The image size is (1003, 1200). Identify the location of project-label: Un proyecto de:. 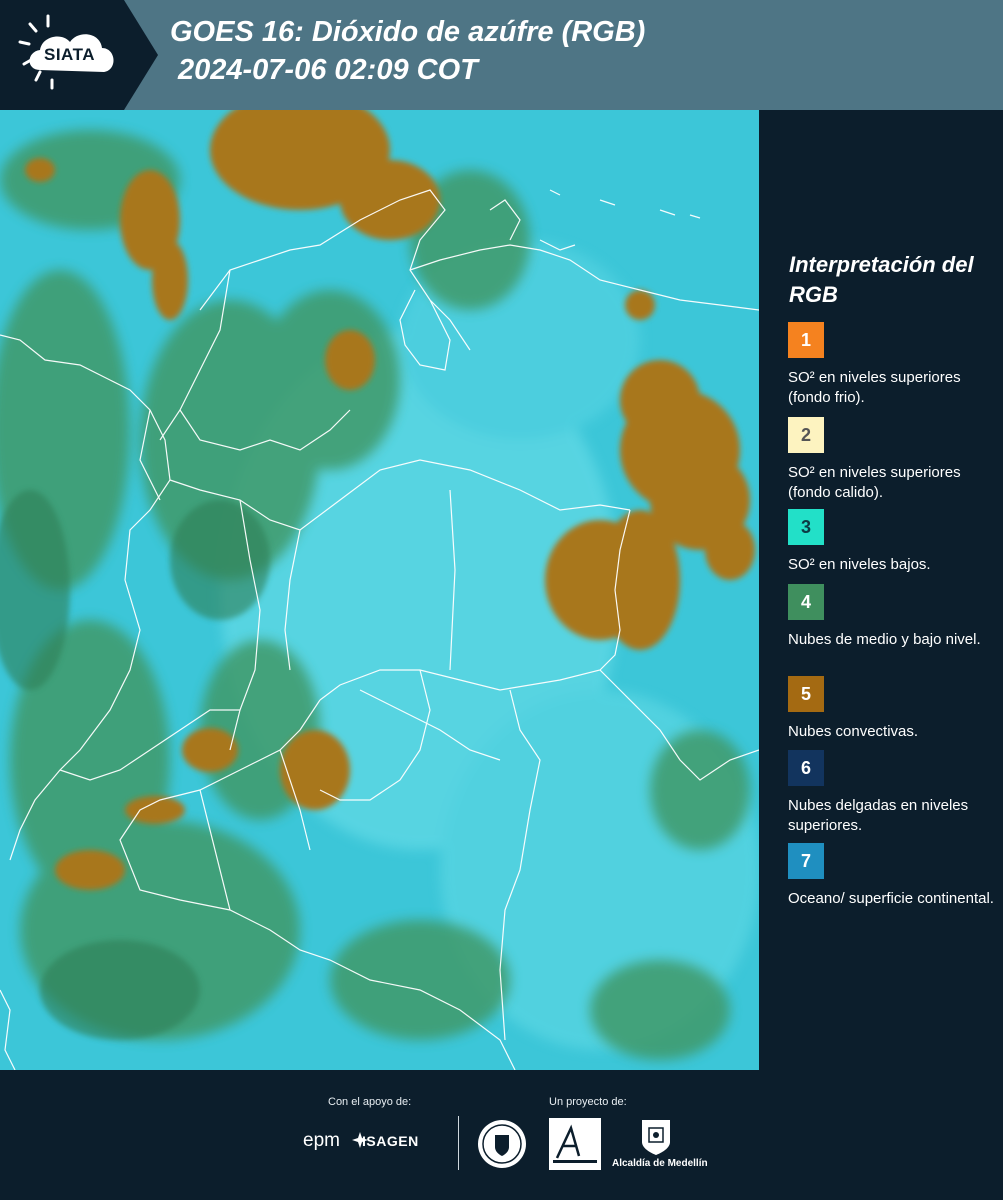
(588, 1102).